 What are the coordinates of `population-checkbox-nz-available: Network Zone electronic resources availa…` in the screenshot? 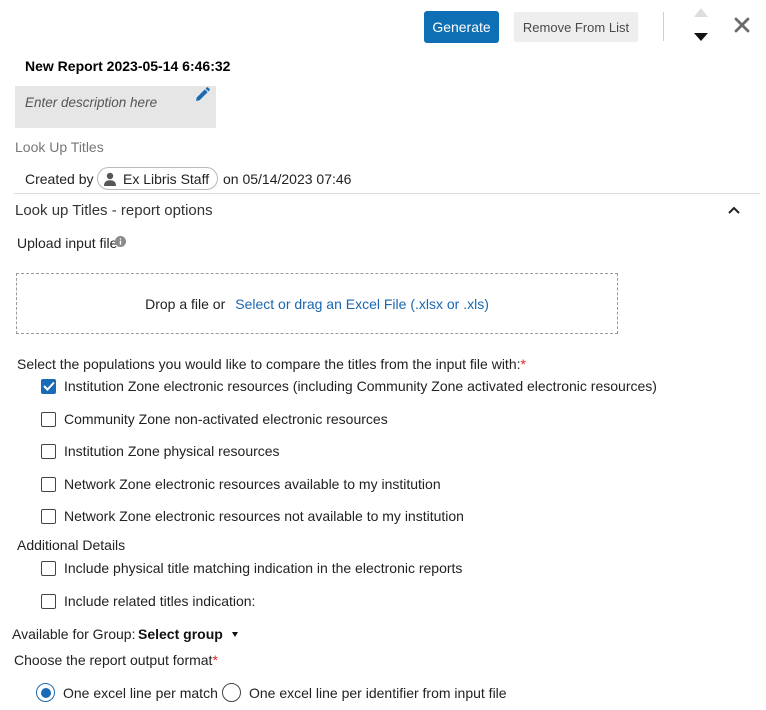 It's located at (241, 484).